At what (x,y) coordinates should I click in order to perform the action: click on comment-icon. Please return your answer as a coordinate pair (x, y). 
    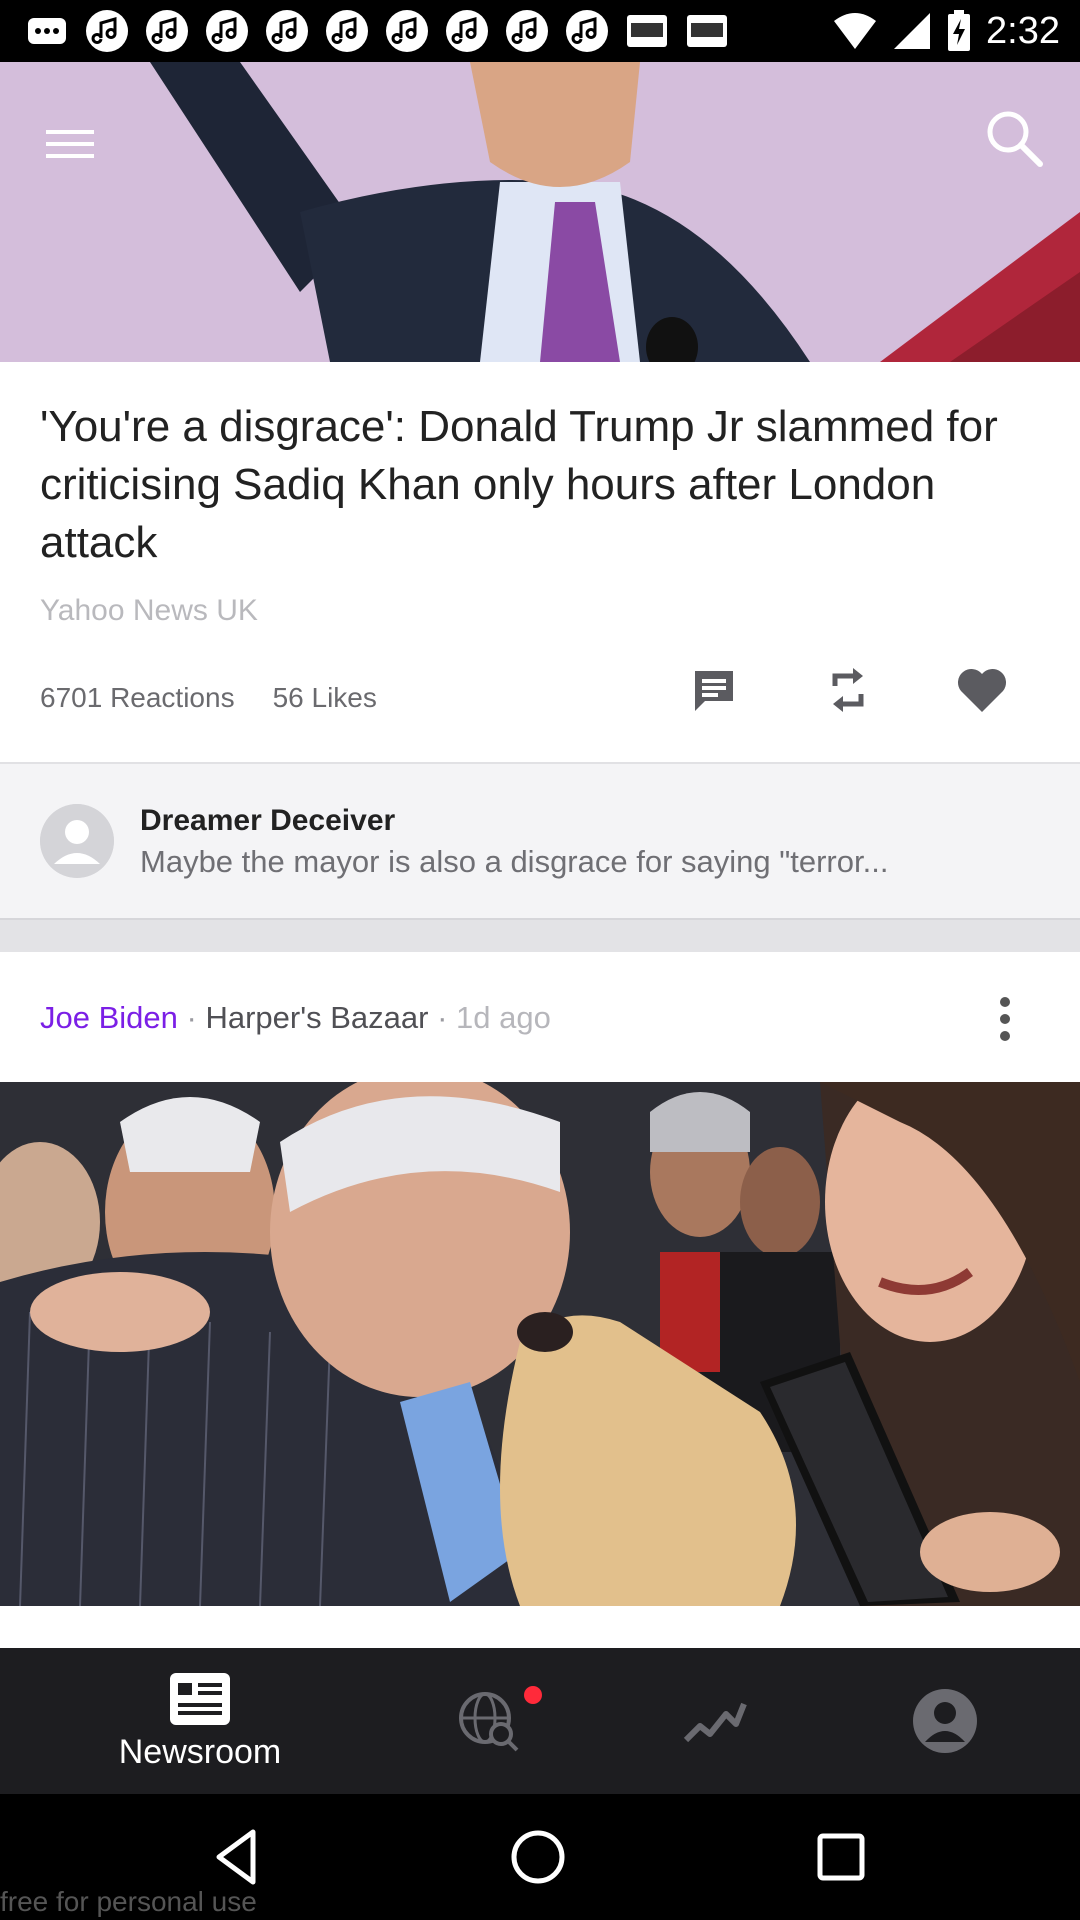
    Looking at the image, I should click on (714, 691).